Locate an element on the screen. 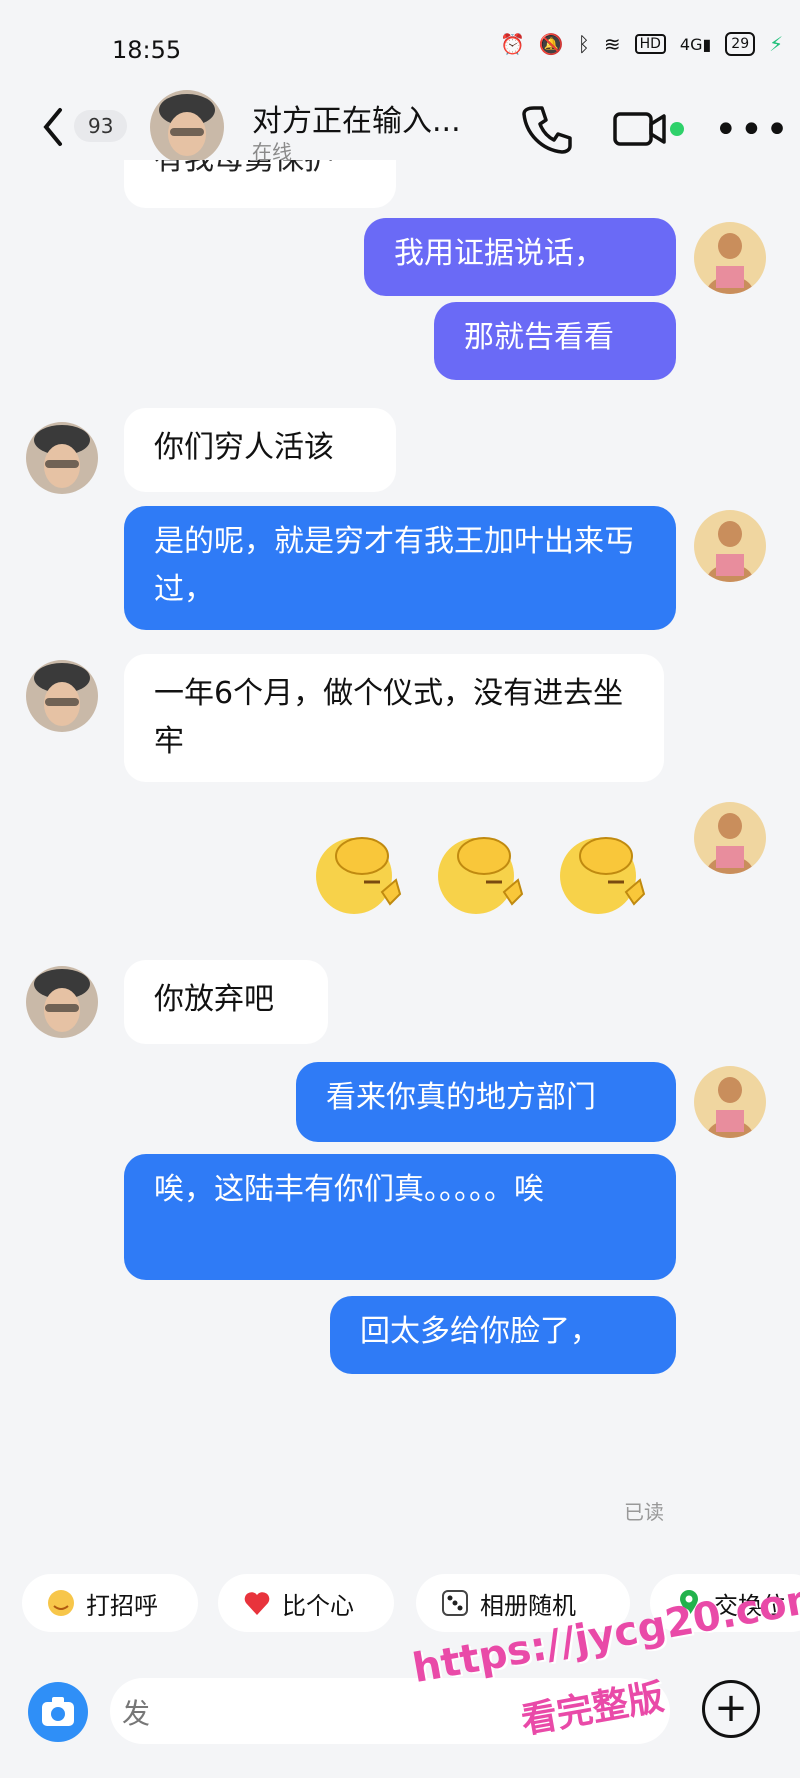 This screenshot has width=800, height=1778. status-time: 18:55 is located at coordinates (147, 50).